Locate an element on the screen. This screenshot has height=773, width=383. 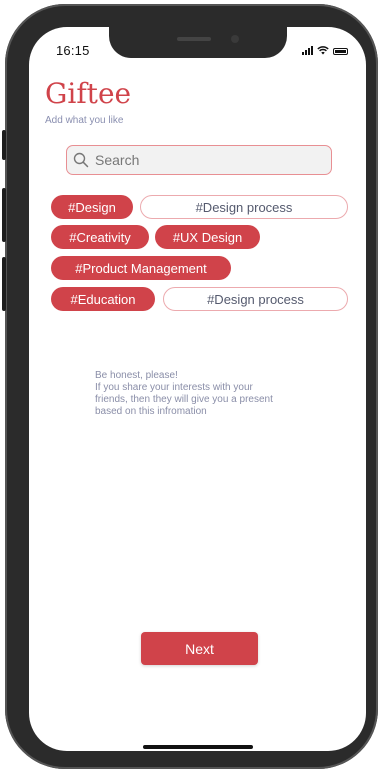
search-input is located at coordinates (205, 160).